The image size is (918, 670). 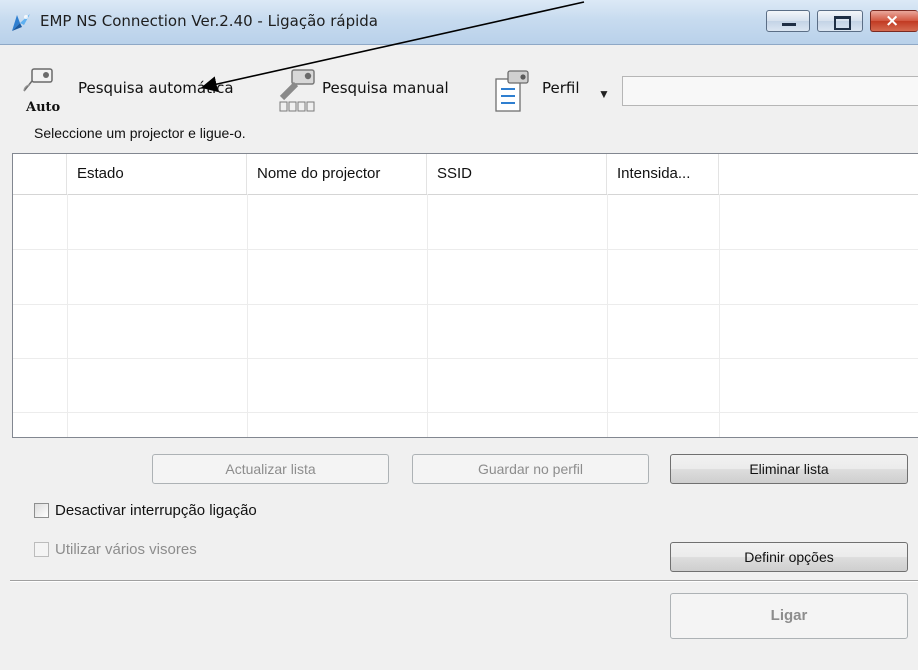 I want to click on minimize-icon, so click(x=789, y=24).